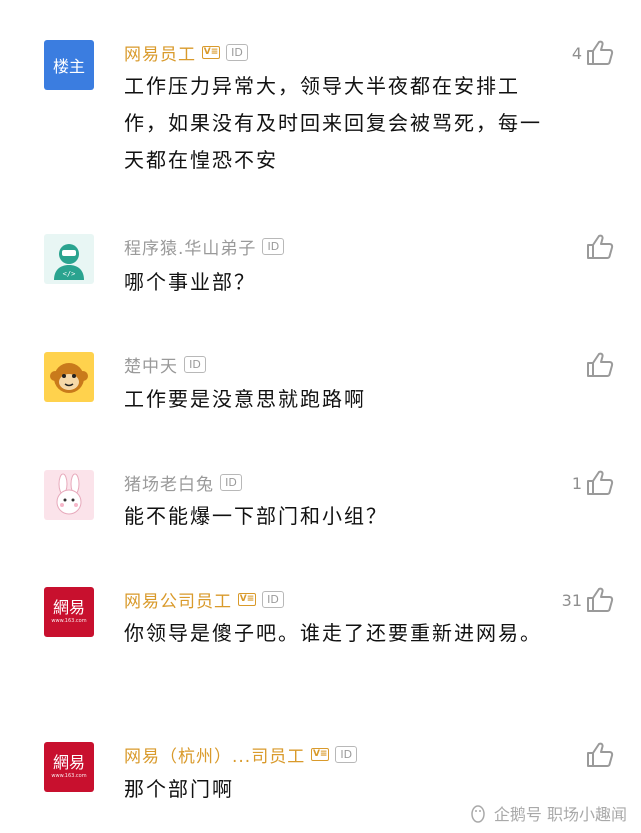 Image resolution: width=641 pixels, height=833 pixels. Describe the element at coordinates (576, 53) in the screenshot. I see `like-count: 4` at that location.